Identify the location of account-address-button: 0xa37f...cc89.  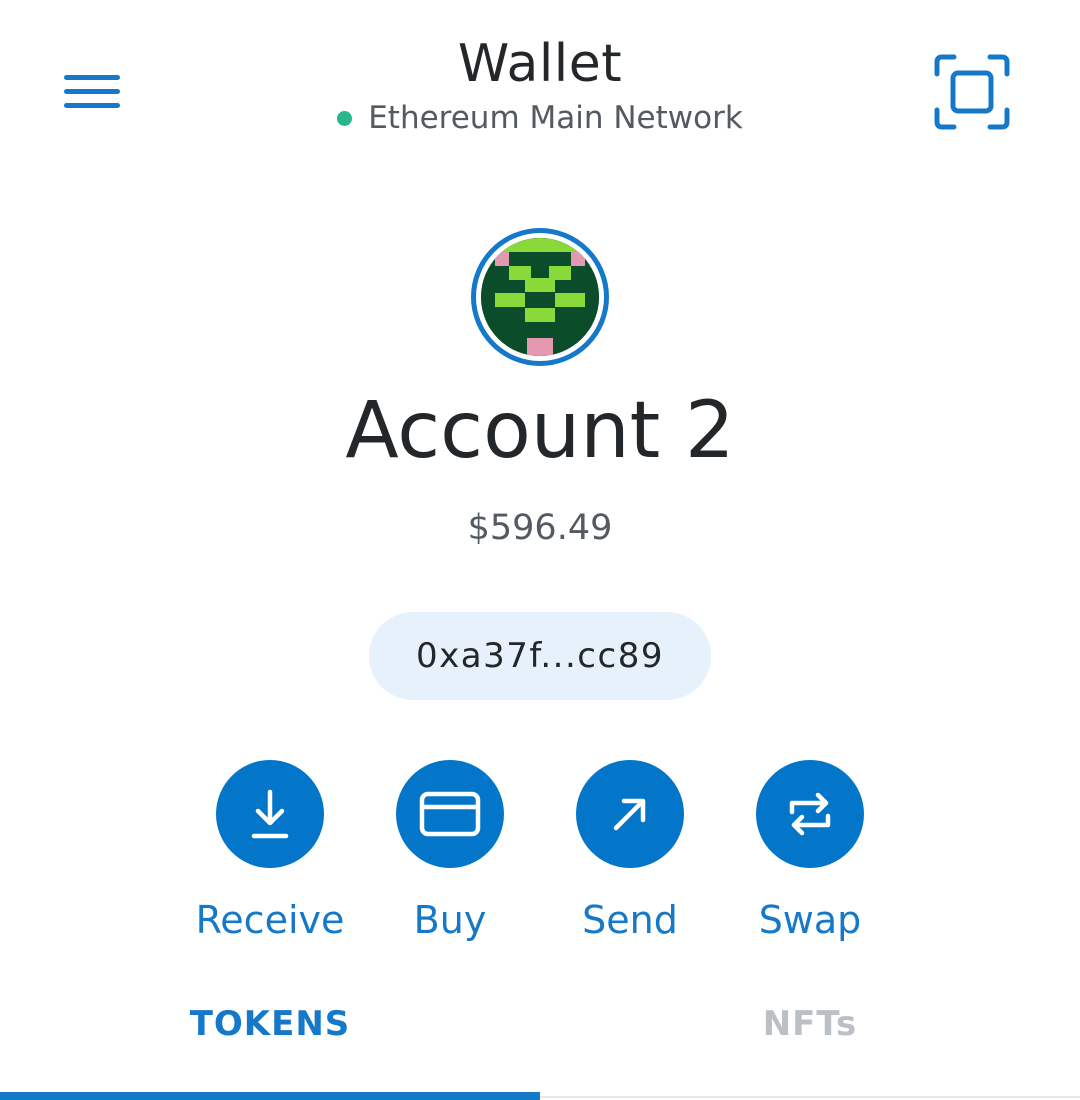
(540, 656).